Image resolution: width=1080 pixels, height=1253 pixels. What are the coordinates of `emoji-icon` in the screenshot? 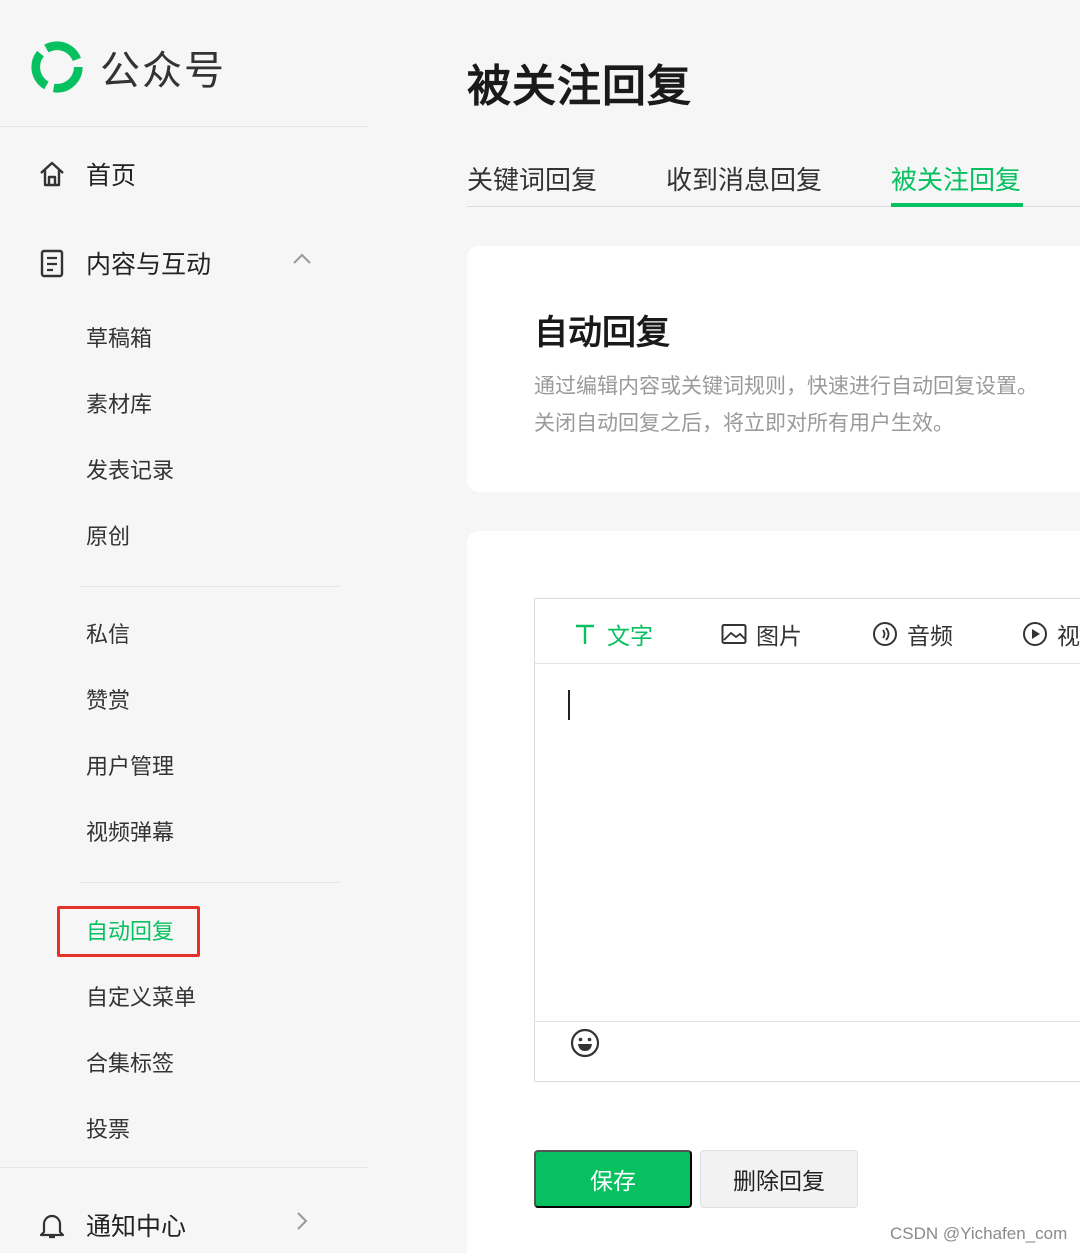 It's located at (585, 1043).